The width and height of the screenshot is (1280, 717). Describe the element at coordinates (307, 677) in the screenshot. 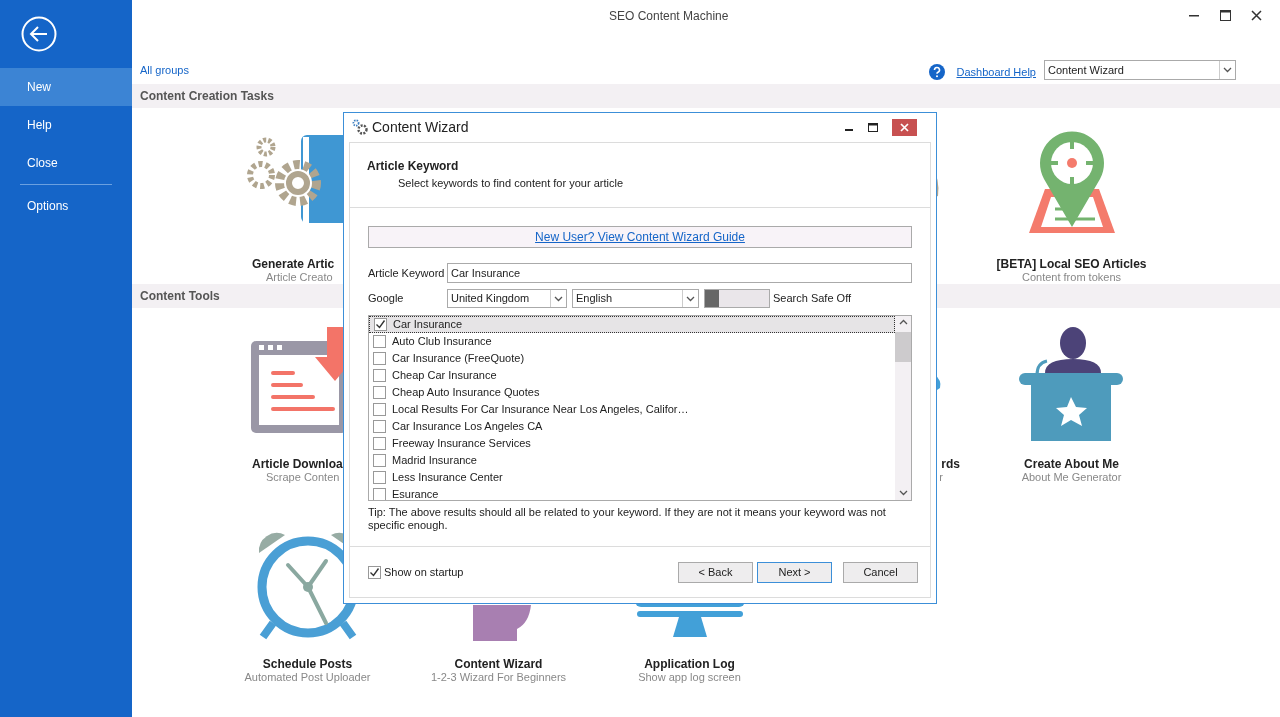

I see `tile-subtitle: Automated Post Uploader` at that location.